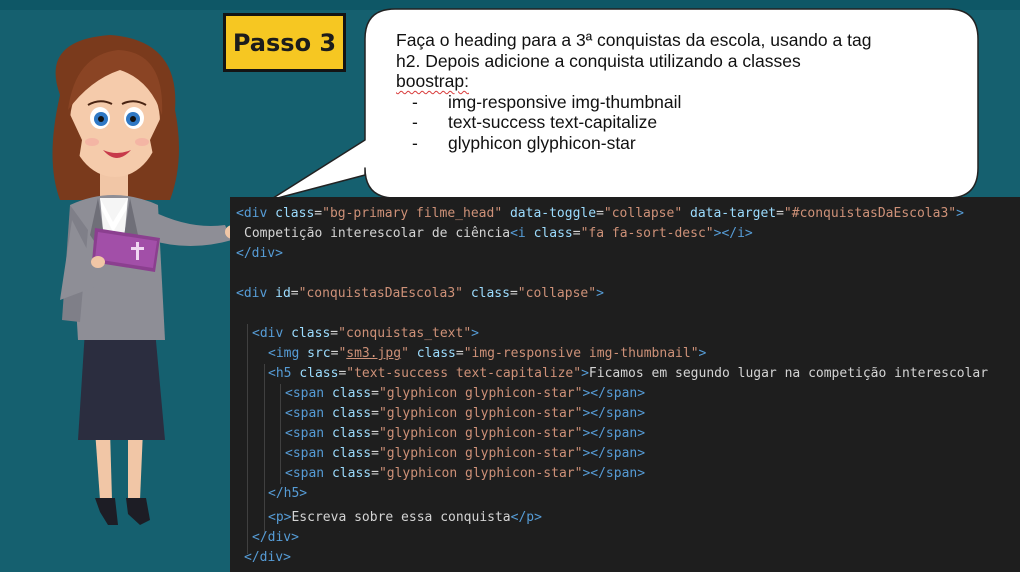 Image resolution: width=1020 pixels, height=572 pixels. What do you see at coordinates (553, 122) in the screenshot?
I see `list-item-text: text-success text-capitalize` at bounding box center [553, 122].